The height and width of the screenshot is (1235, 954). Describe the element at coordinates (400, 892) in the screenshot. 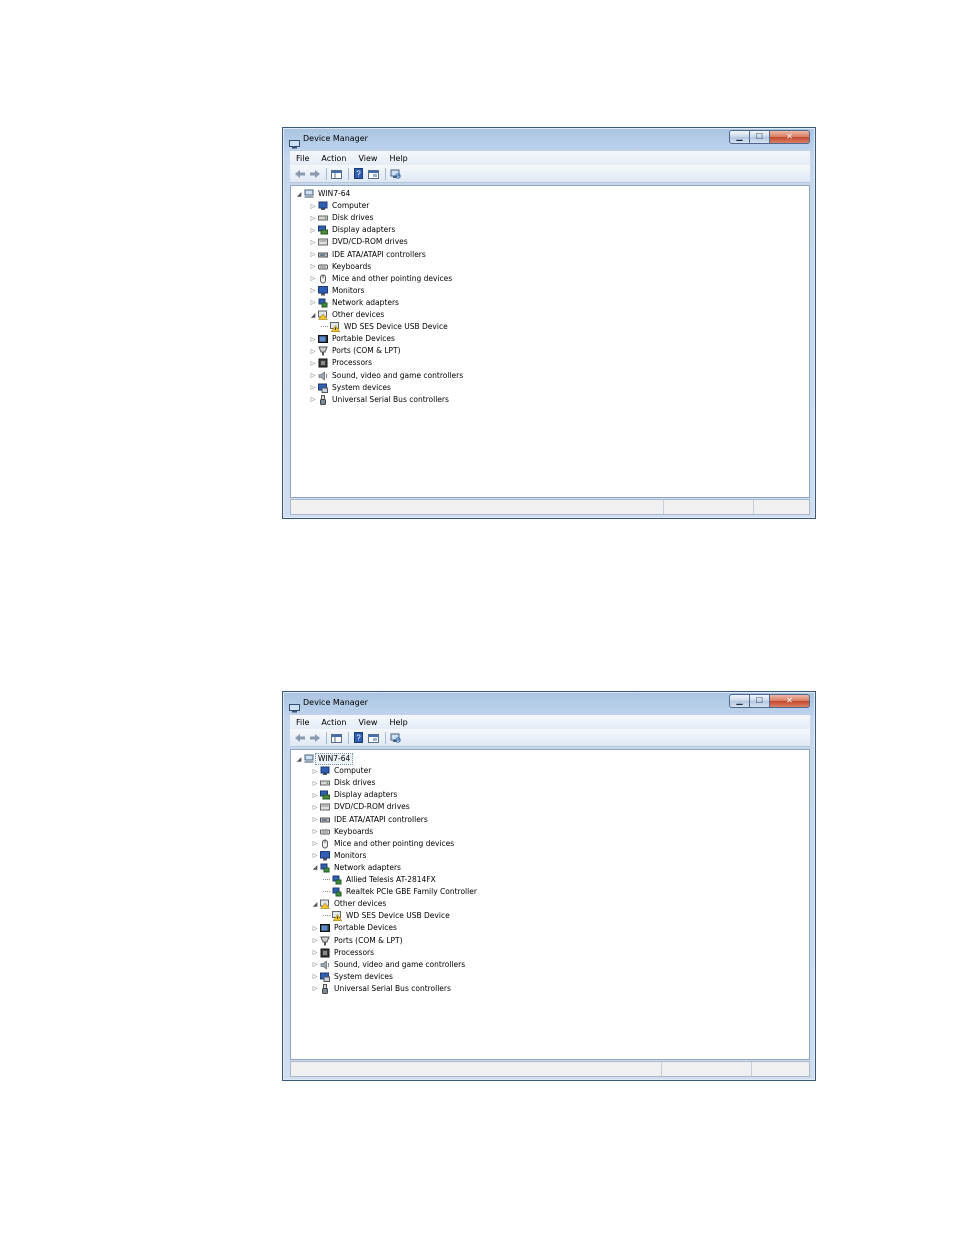

I see `tree-child-item: Realtek PCIe GBE Family Controller` at that location.